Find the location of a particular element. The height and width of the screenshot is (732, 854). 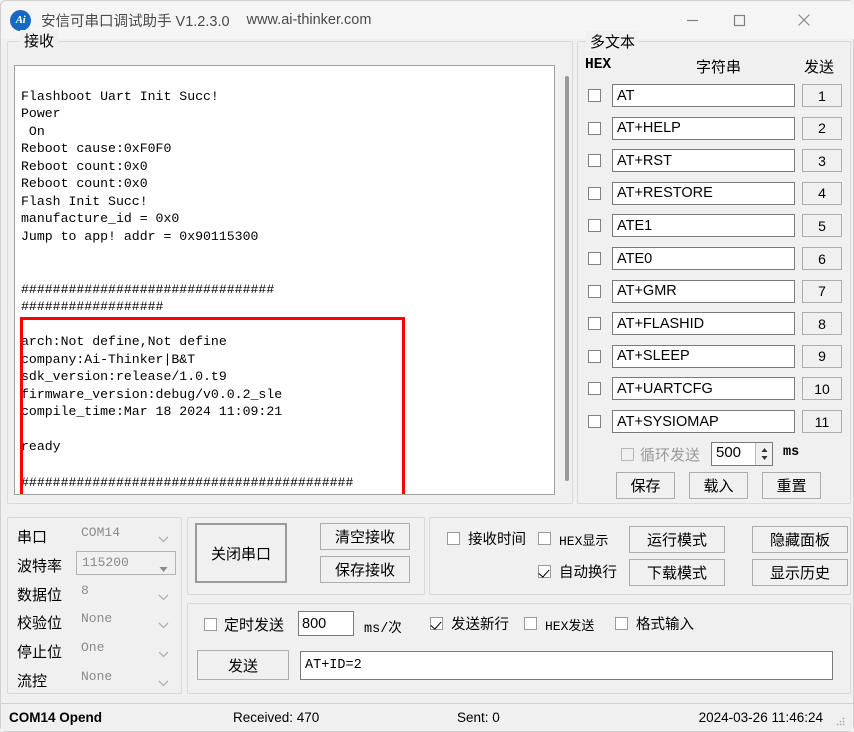

save-receive-button: 保存接收 is located at coordinates (365, 569).